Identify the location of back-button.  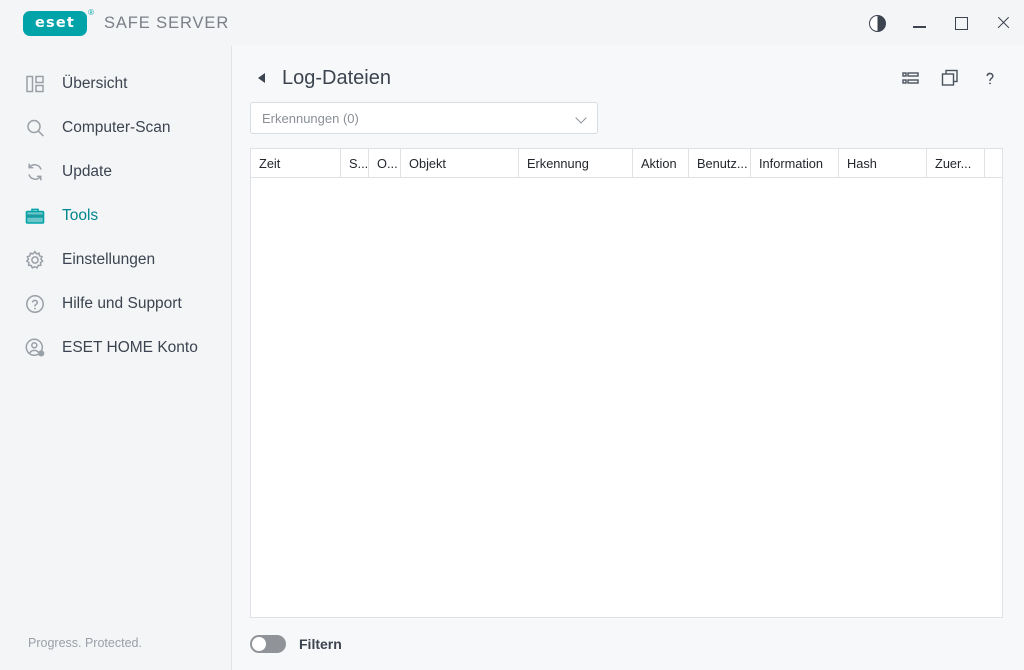
(261, 78).